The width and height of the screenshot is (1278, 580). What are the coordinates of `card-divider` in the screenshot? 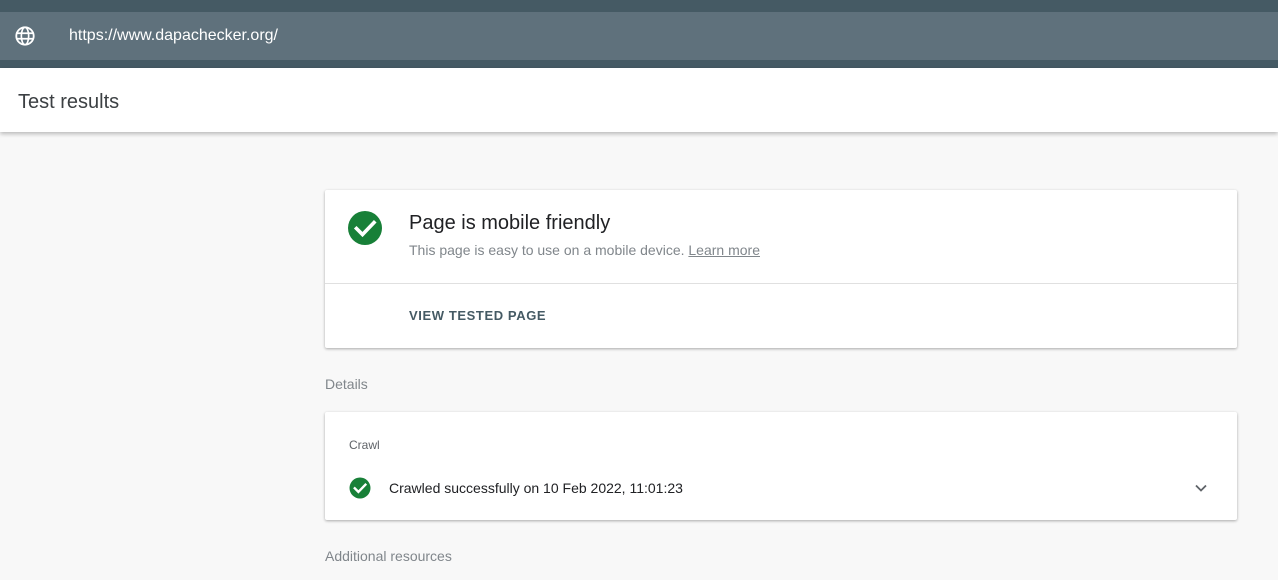 It's located at (781, 283).